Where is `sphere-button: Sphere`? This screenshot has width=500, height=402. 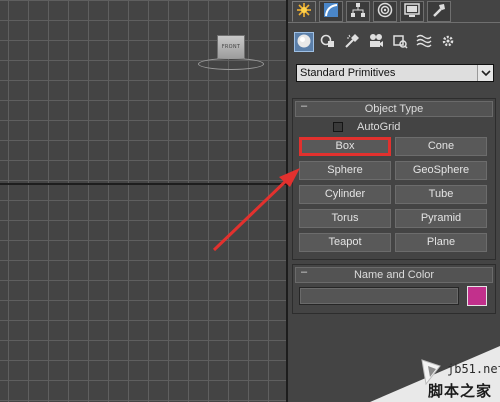 sphere-button: Sphere is located at coordinates (345, 170).